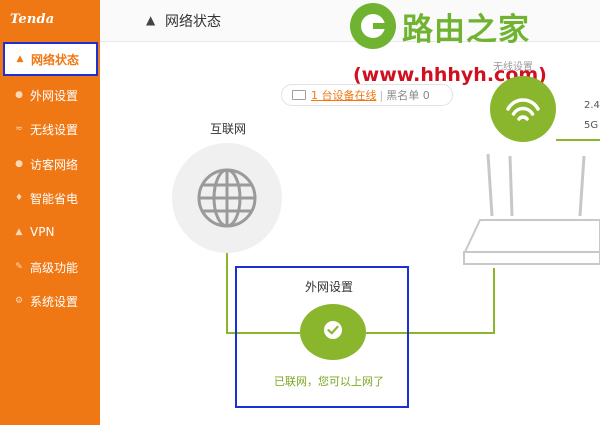 This screenshot has width=600, height=425. I want to click on sidebar-item-label: 网络状态, so click(55, 59).